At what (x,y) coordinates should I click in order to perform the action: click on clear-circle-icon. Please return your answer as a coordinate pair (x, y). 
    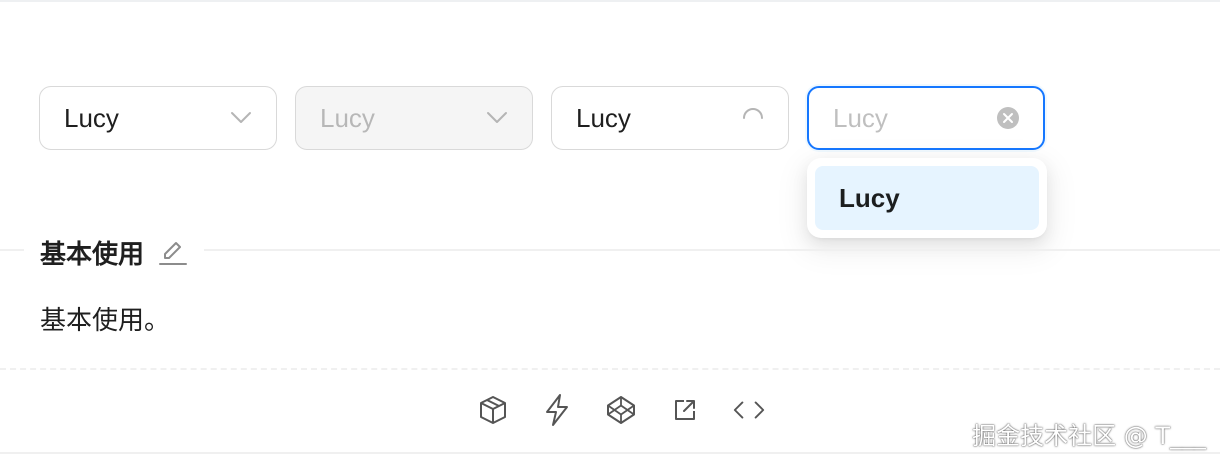
    Looking at the image, I should click on (1008, 118).